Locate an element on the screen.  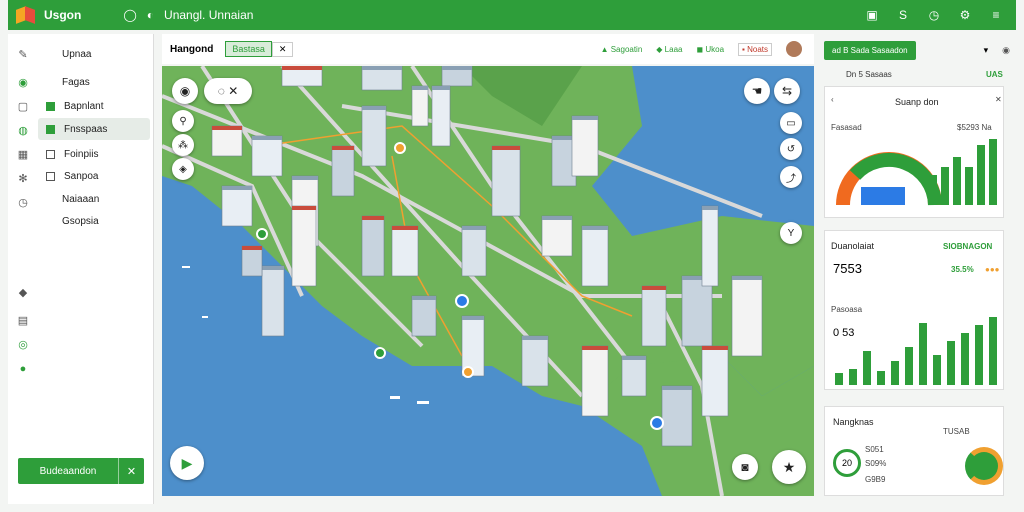
scale-icon: ⇆ is located at coordinates (787, 91).